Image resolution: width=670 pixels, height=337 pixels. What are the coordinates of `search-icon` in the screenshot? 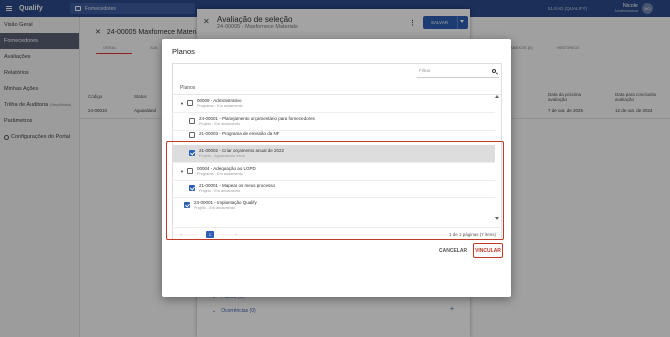 It's located at (494, 71).